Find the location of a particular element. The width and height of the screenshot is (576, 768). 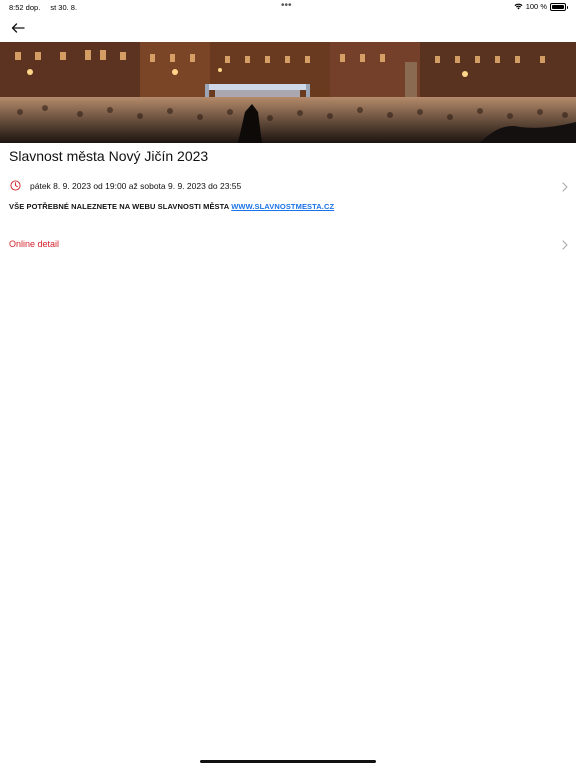

wifi-icon is located at coordinates (518, 6).